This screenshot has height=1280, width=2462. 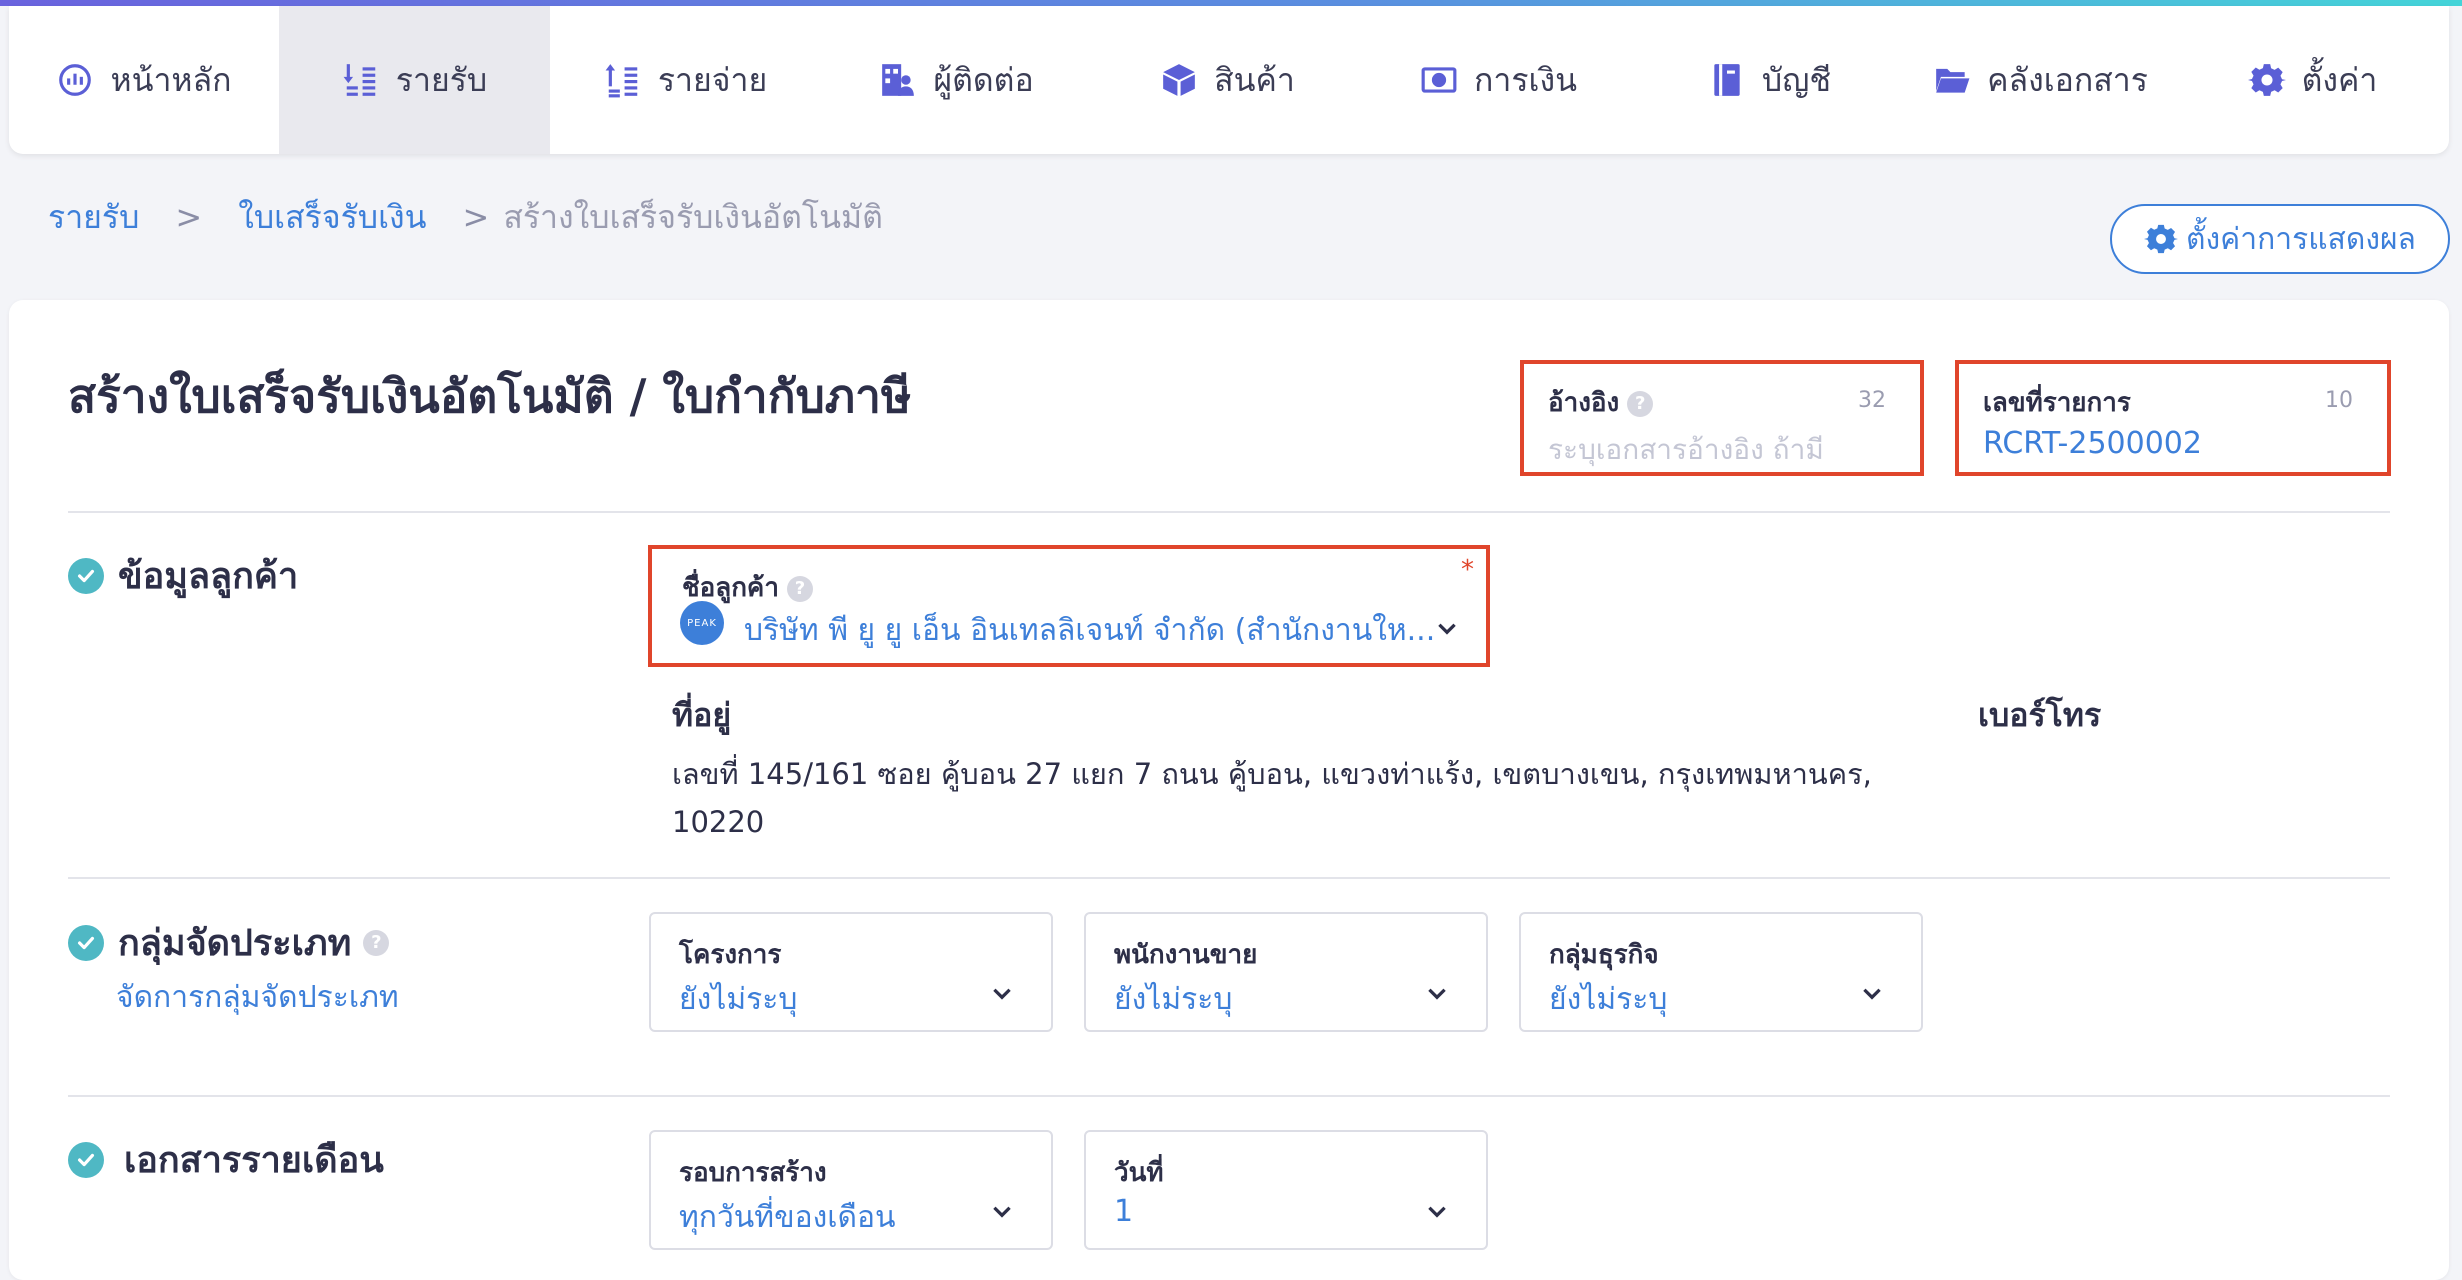 What do you see at coordinates (753, 1173) in the screenshot?
I see `creation-cycle-label: รอบการสร้าง` at bounding box center [753, 1173].